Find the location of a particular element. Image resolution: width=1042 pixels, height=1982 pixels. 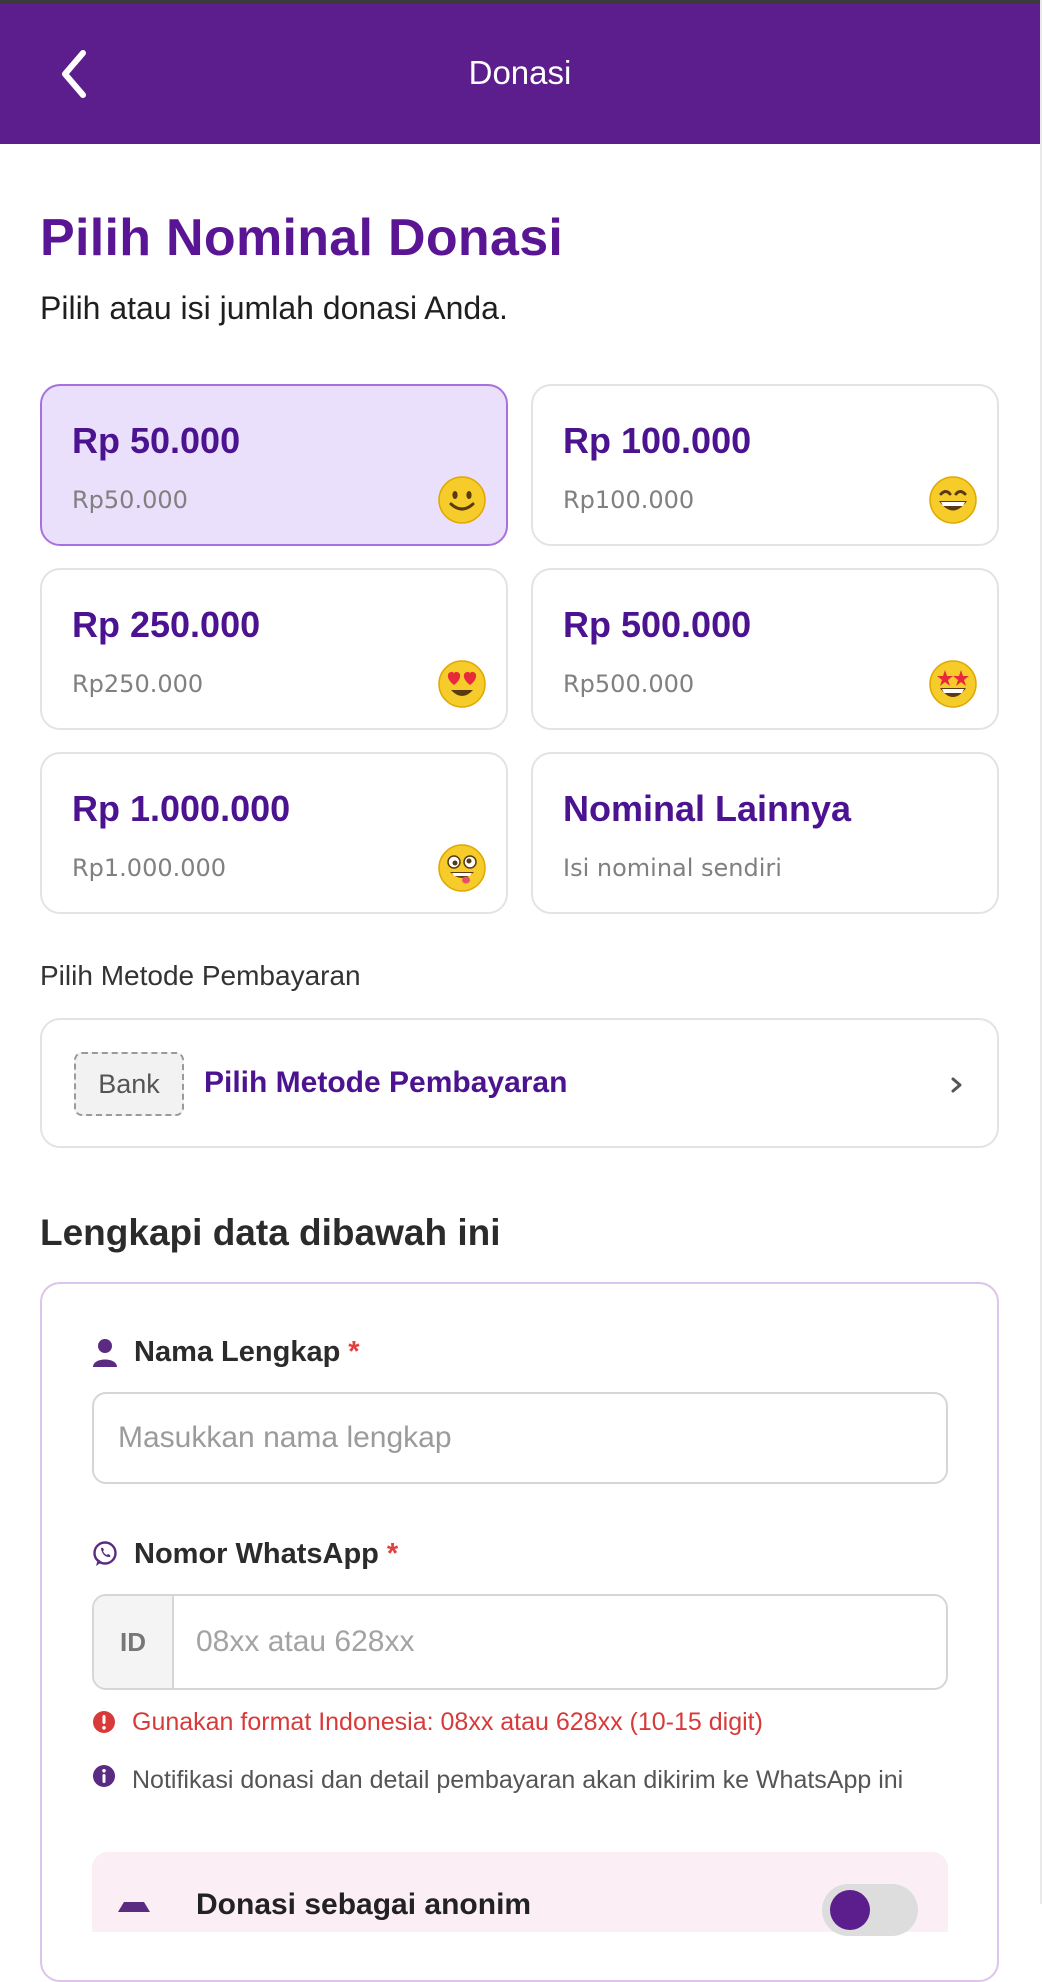

page-title: Donasi is located at coordinates (520, 72).